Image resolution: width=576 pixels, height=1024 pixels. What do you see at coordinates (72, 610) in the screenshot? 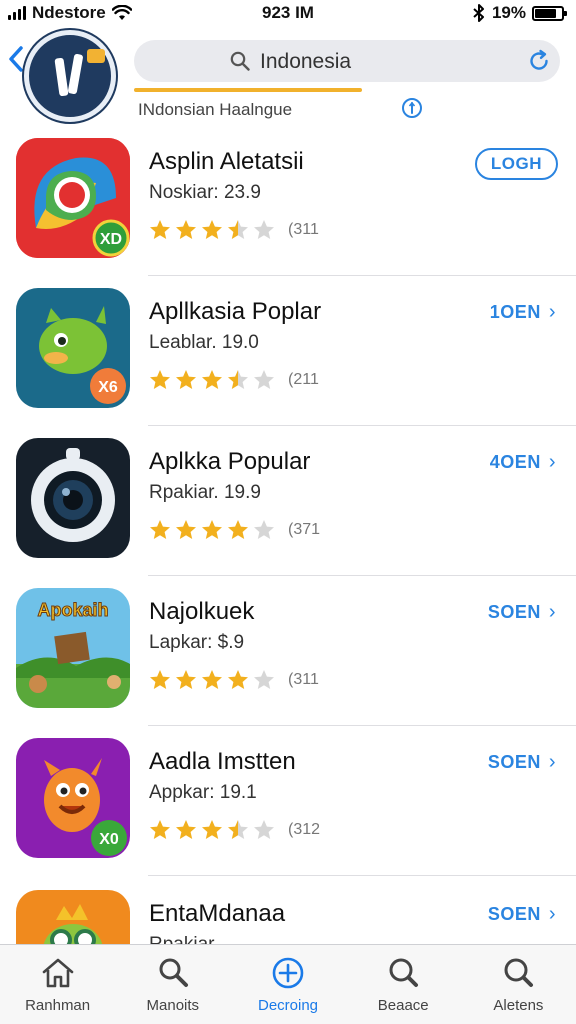
I see `app-icon-text: Apokaih` at bounding box center [72, 610].